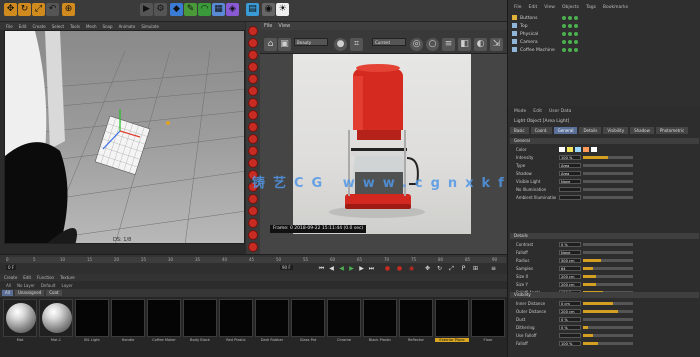 This screenshot has width=700, height=357. I want to click on am-tab-visibility: Visibility, so click(616, 130).